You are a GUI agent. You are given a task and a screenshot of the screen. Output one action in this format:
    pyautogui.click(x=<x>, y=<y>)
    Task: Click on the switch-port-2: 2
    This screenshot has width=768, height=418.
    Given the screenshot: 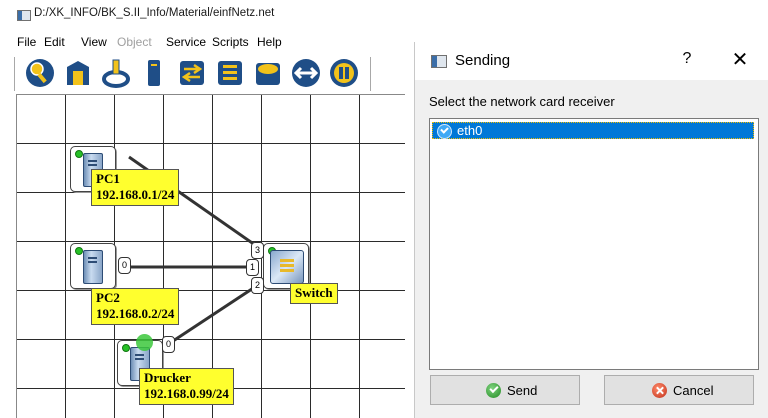 What is the action you would take?
    pyautogui.click(x=257, y=285)
    